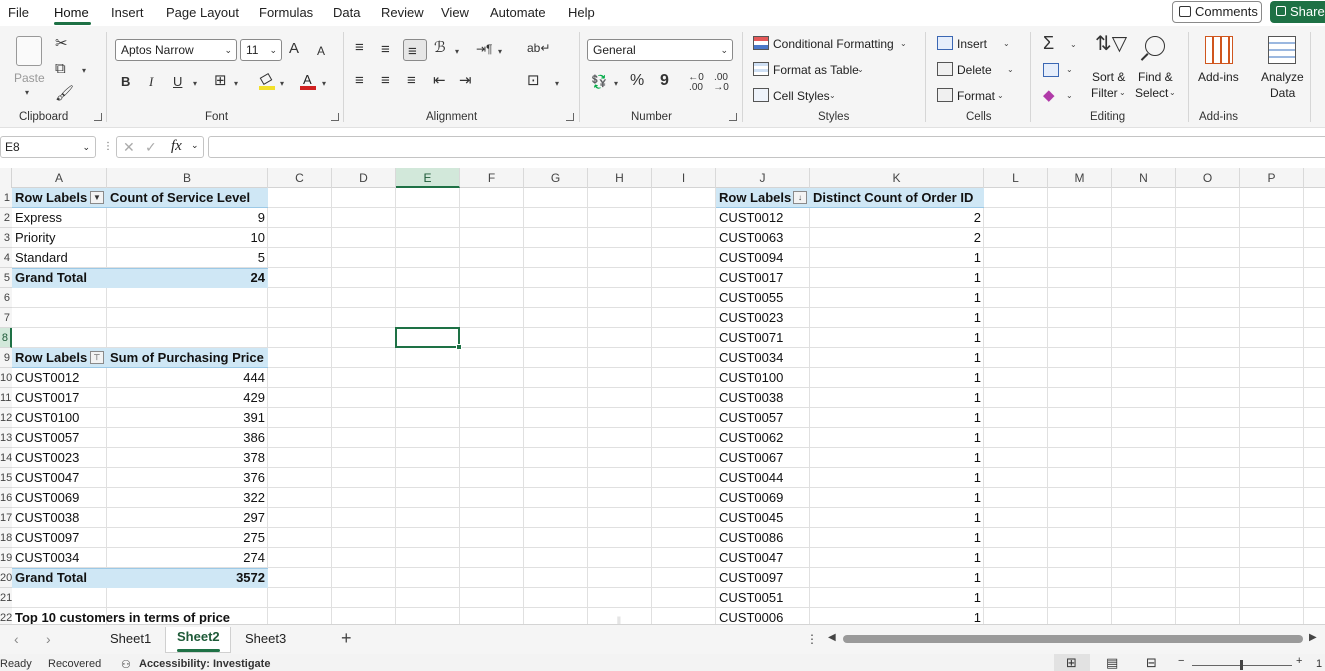  What do you see at coordinates (308, 81) in the screenshot?
I see `font-color-icon: A` at bounding box center [308, 81].